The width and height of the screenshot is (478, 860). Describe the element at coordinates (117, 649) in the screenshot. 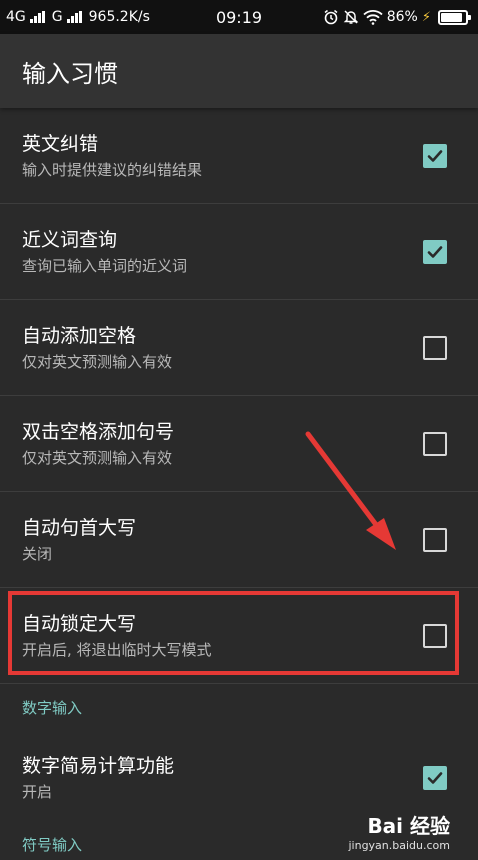

I see `setting-summary: 开启后, 将退出临时大写模式` at that location.